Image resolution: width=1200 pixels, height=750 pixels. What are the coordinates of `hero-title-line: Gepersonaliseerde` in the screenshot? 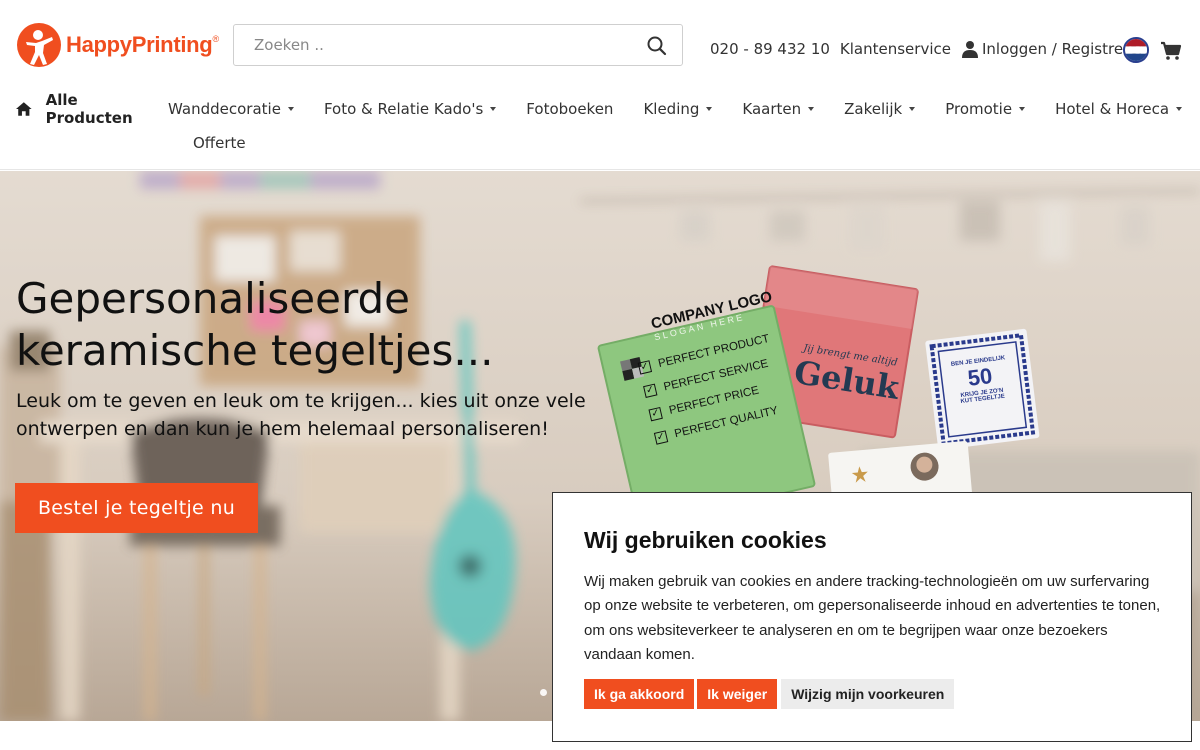 It's located at (213, 298).